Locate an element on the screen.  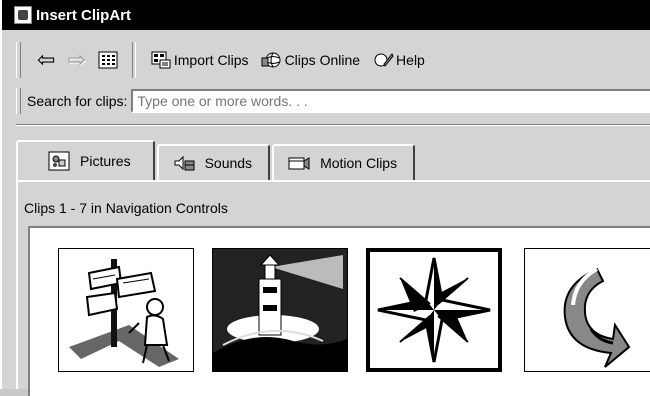
forward-button: ⇨ is located at coordinates (76, 60).